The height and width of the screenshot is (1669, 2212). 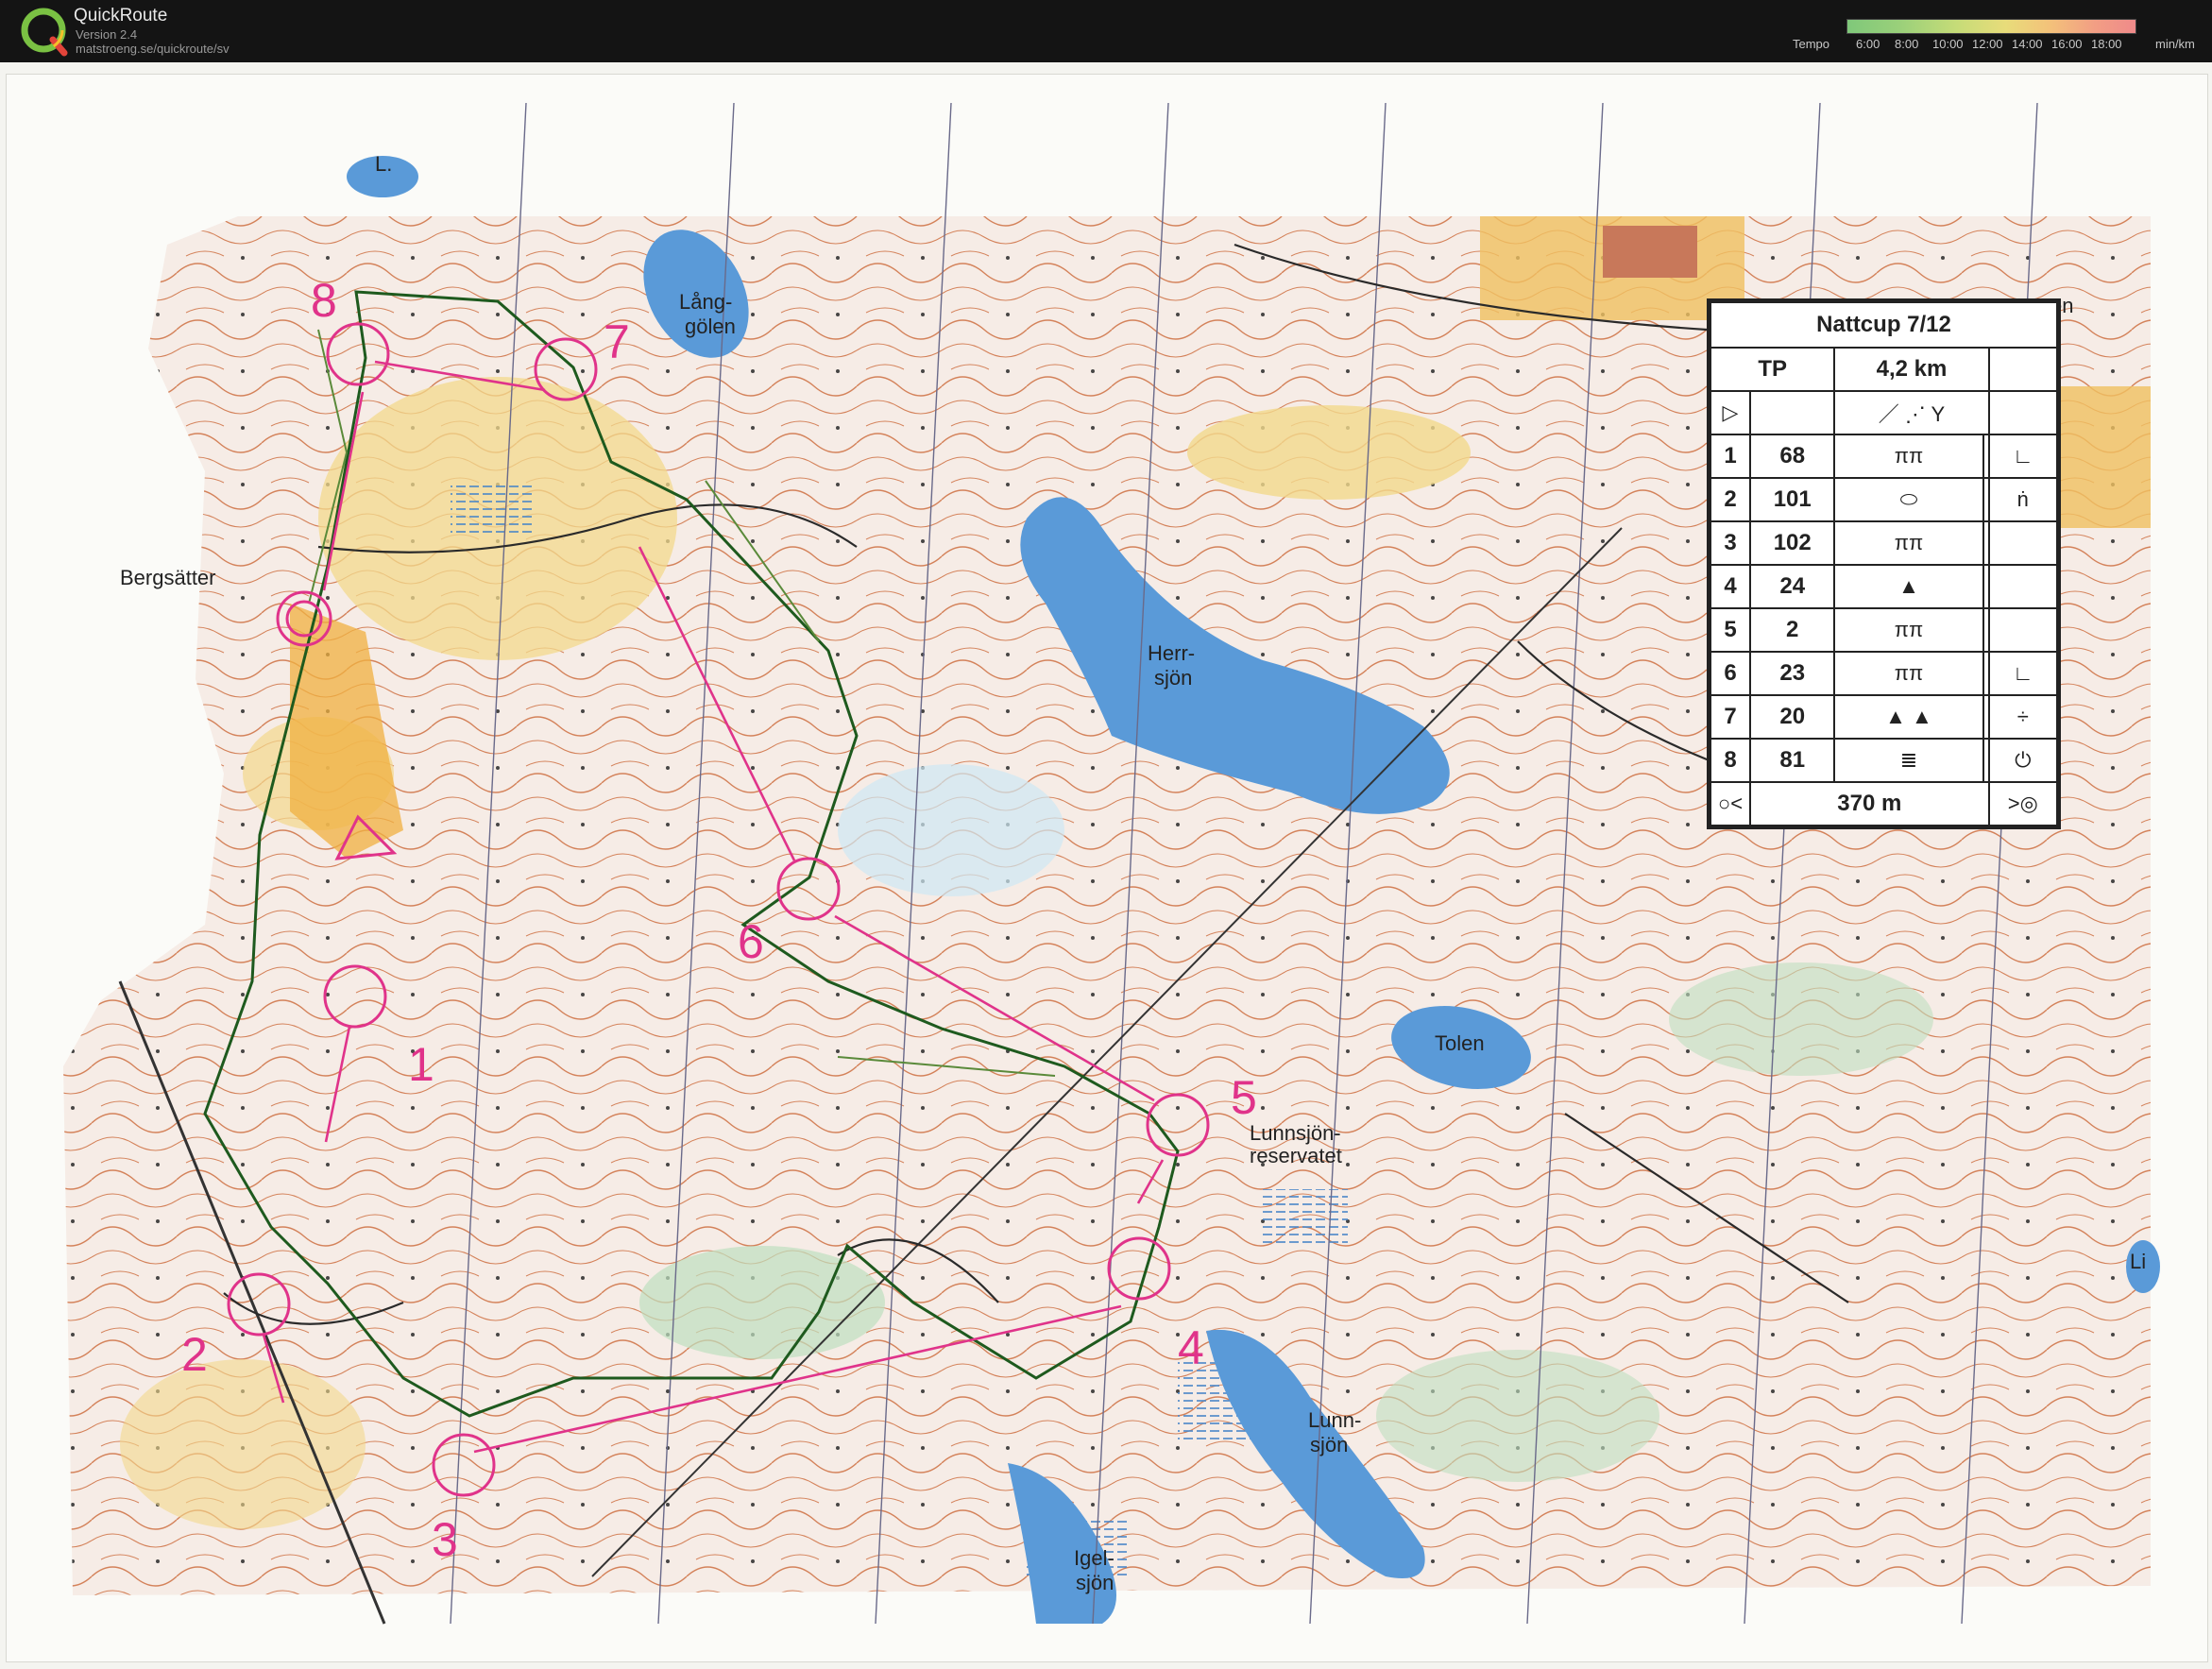 I want to click on control-number: 8, so click(x=324, y=301).